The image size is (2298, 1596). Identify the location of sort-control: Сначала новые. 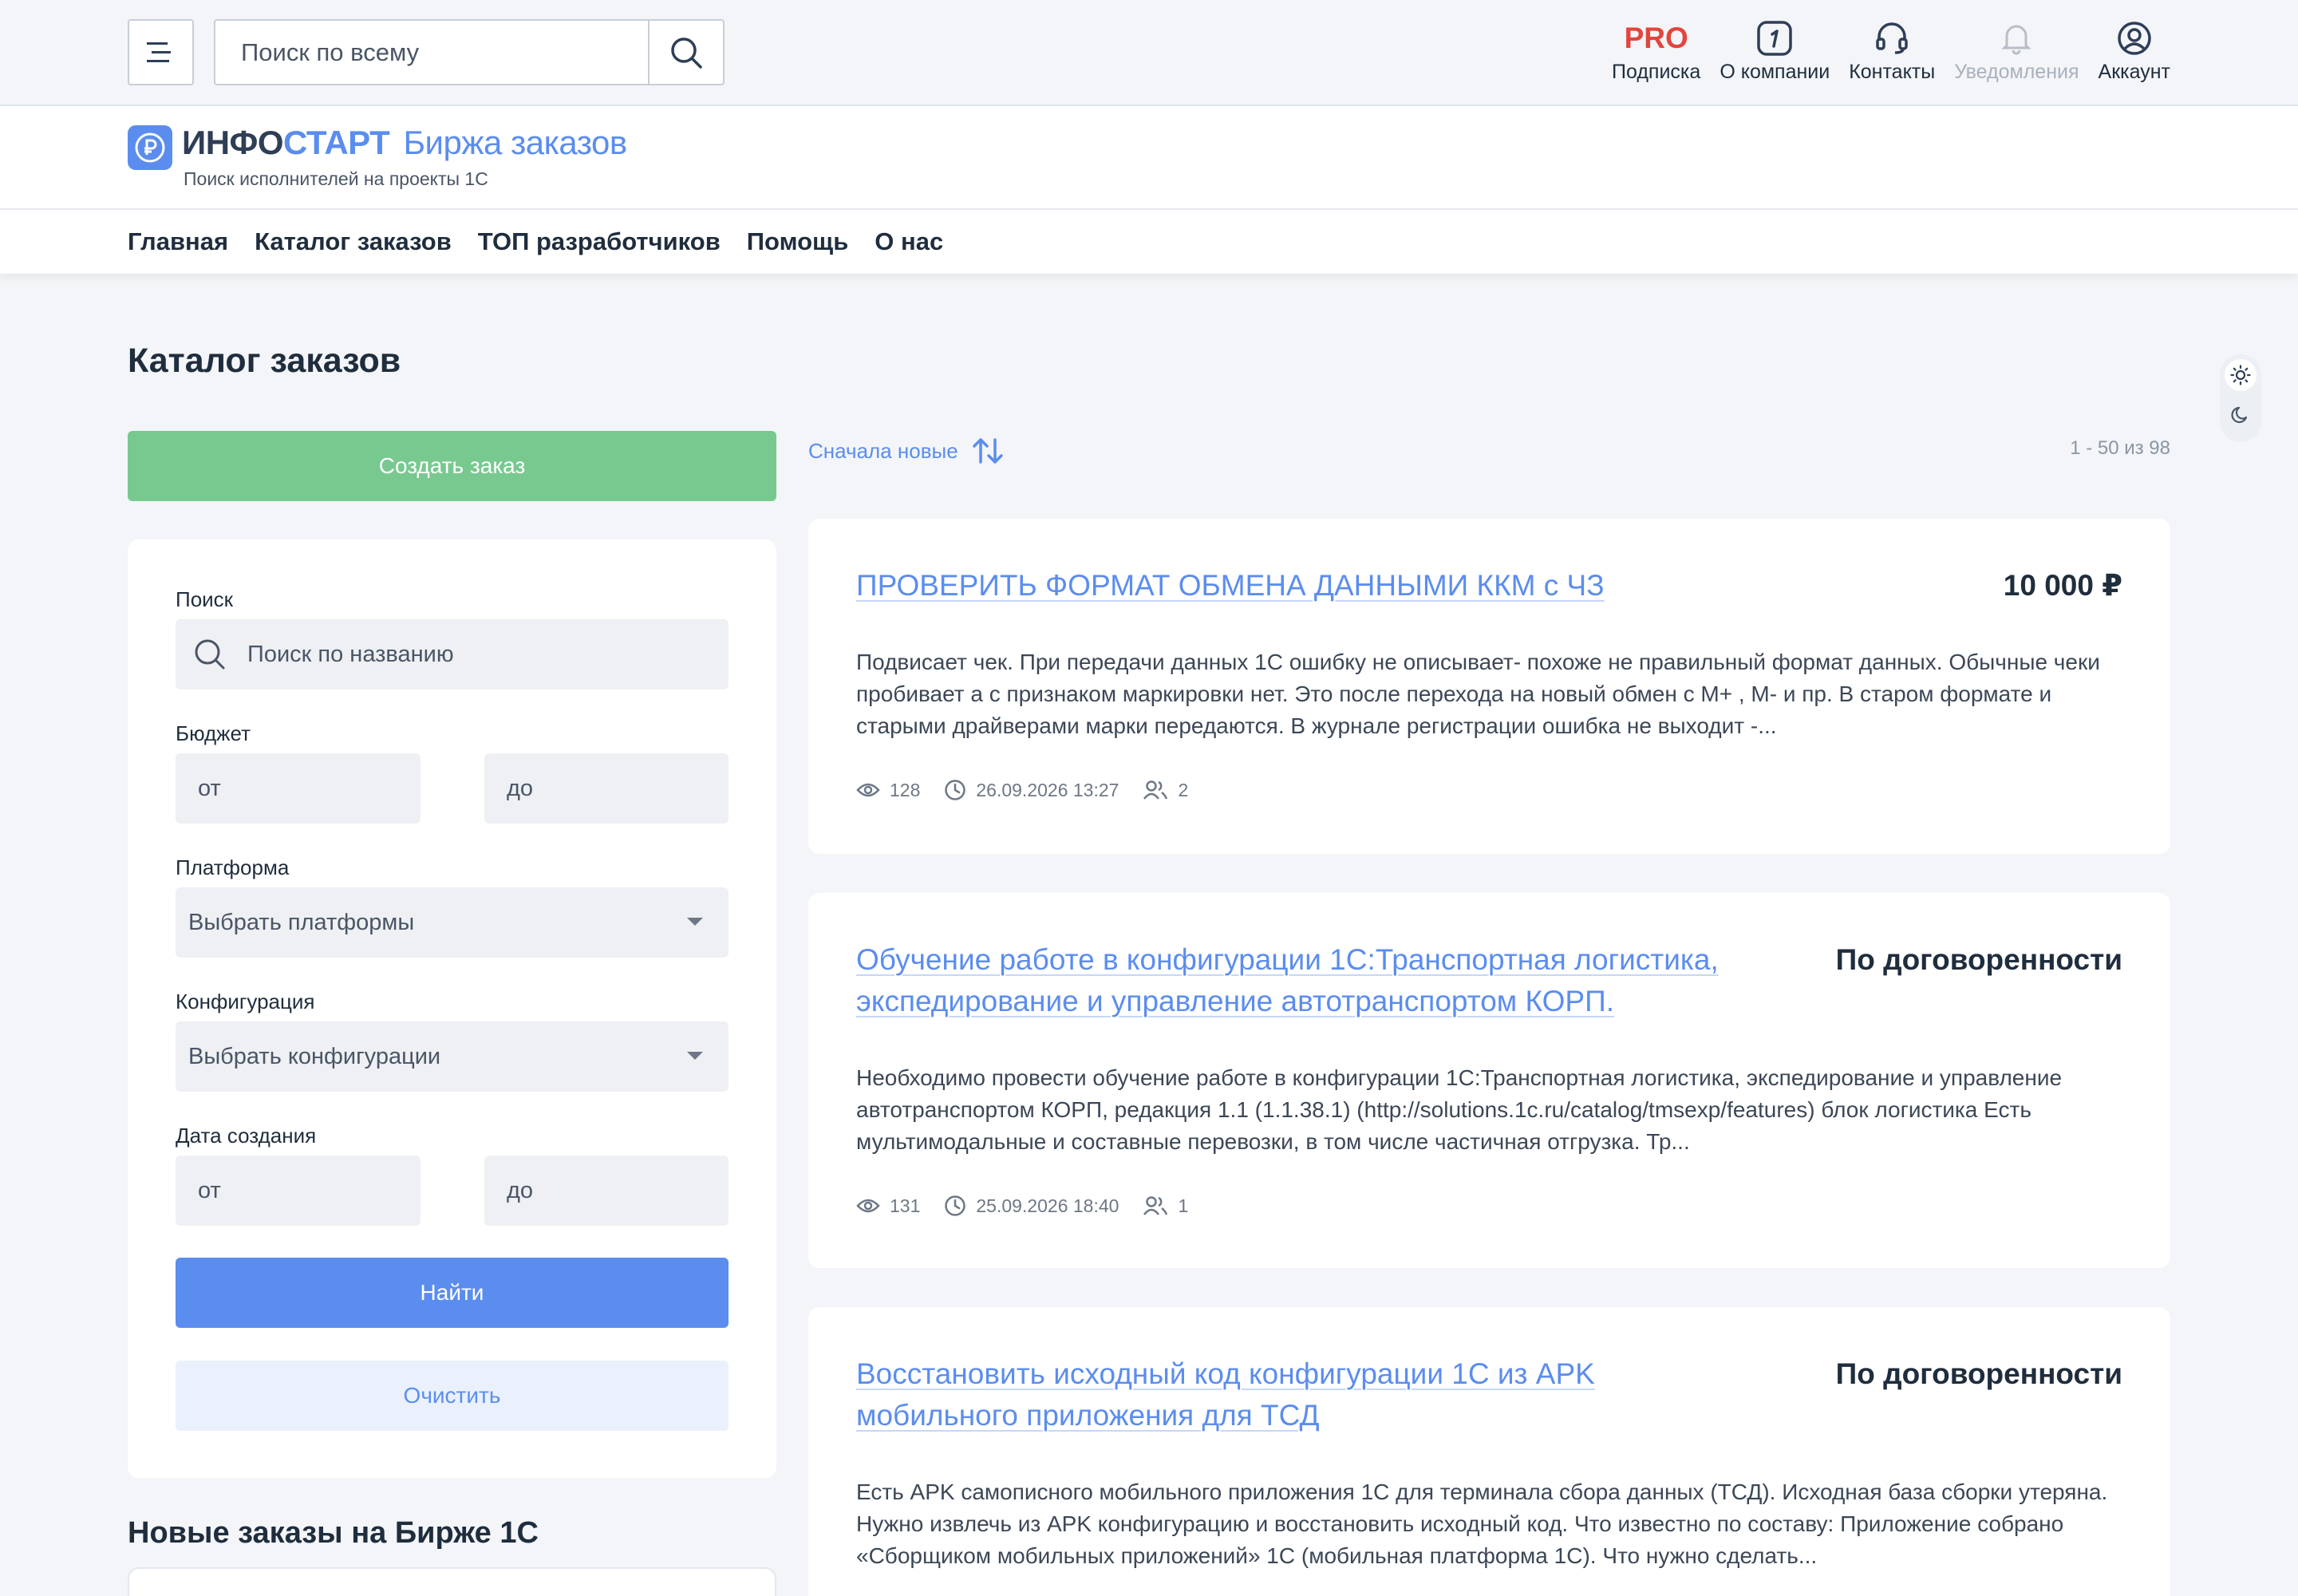
(906, 451).